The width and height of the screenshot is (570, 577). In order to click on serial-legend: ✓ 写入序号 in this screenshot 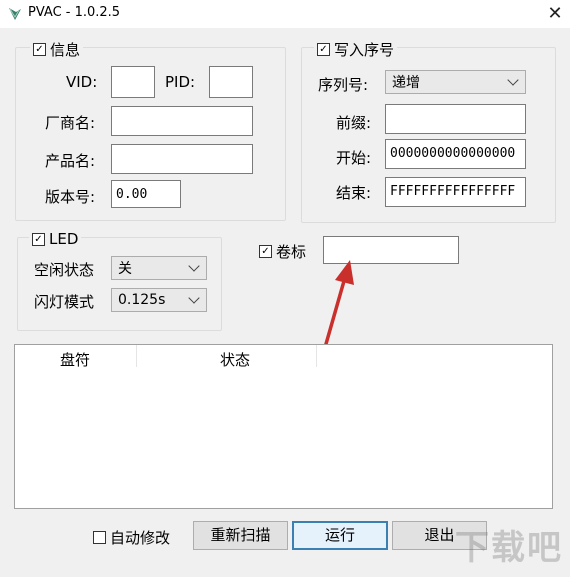, I will do `click(356, 49)`.